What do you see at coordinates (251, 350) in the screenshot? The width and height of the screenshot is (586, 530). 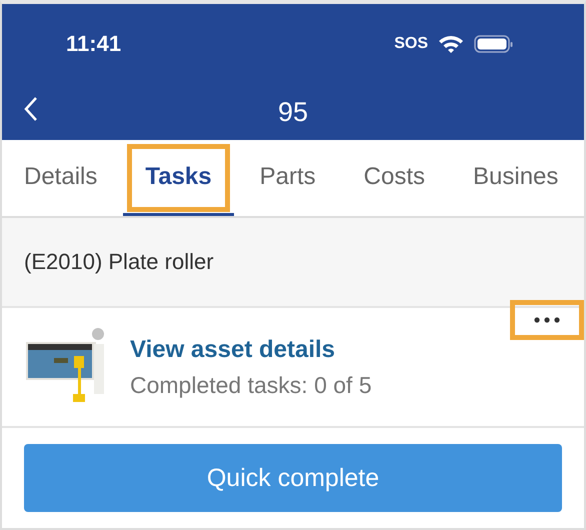 I see `view-asset-link: View asset details` at bounding box center [251, 350].